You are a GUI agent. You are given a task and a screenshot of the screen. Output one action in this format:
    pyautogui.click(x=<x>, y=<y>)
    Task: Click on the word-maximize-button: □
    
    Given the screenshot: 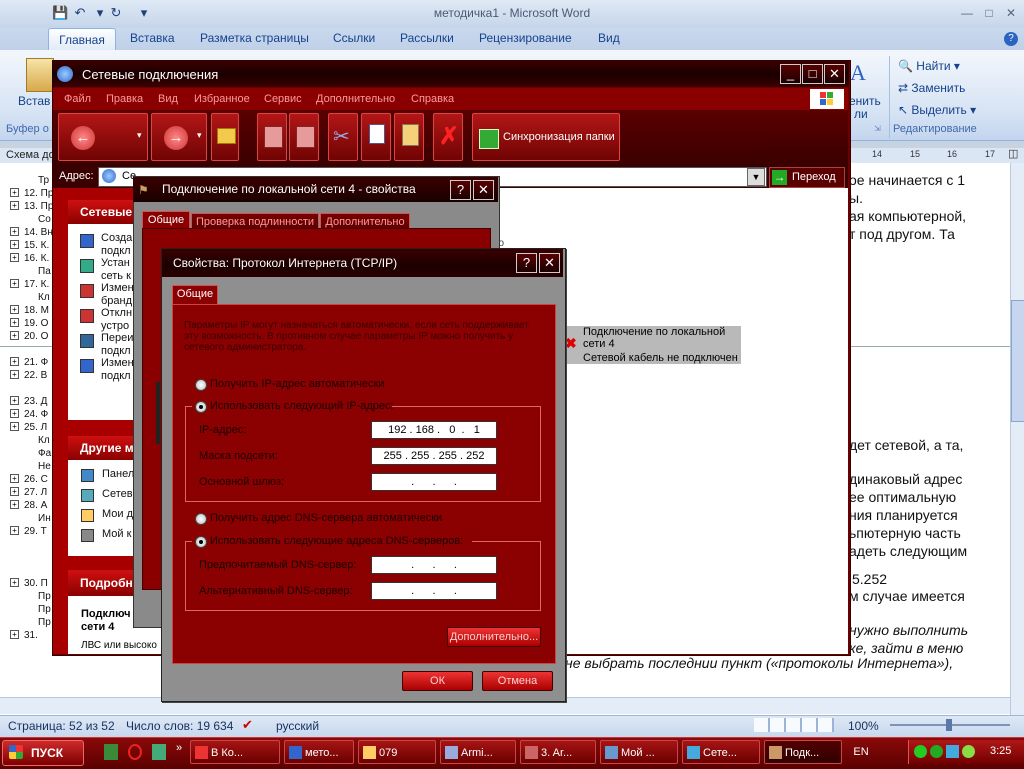 What is the action you would take?
    pyautogui.click(x=989, y=13)
    